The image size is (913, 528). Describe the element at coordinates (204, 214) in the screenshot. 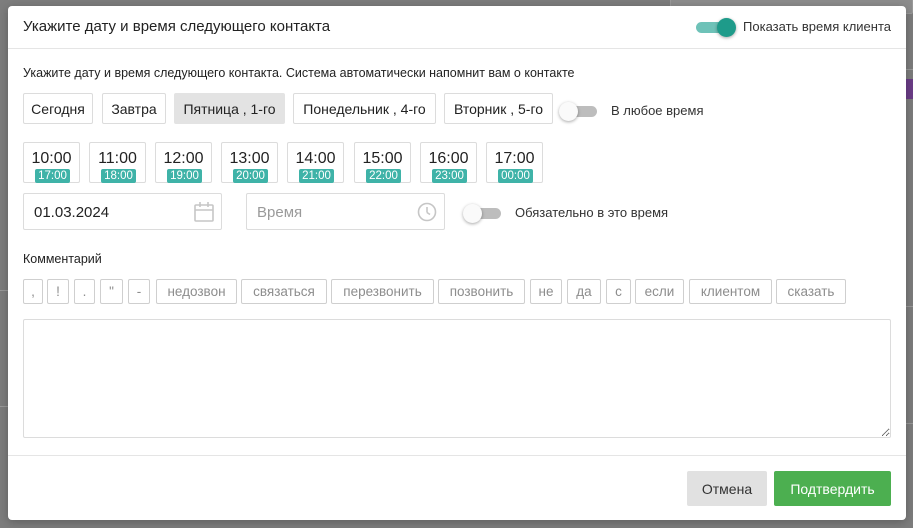

I see `calendar-icon` at that location.